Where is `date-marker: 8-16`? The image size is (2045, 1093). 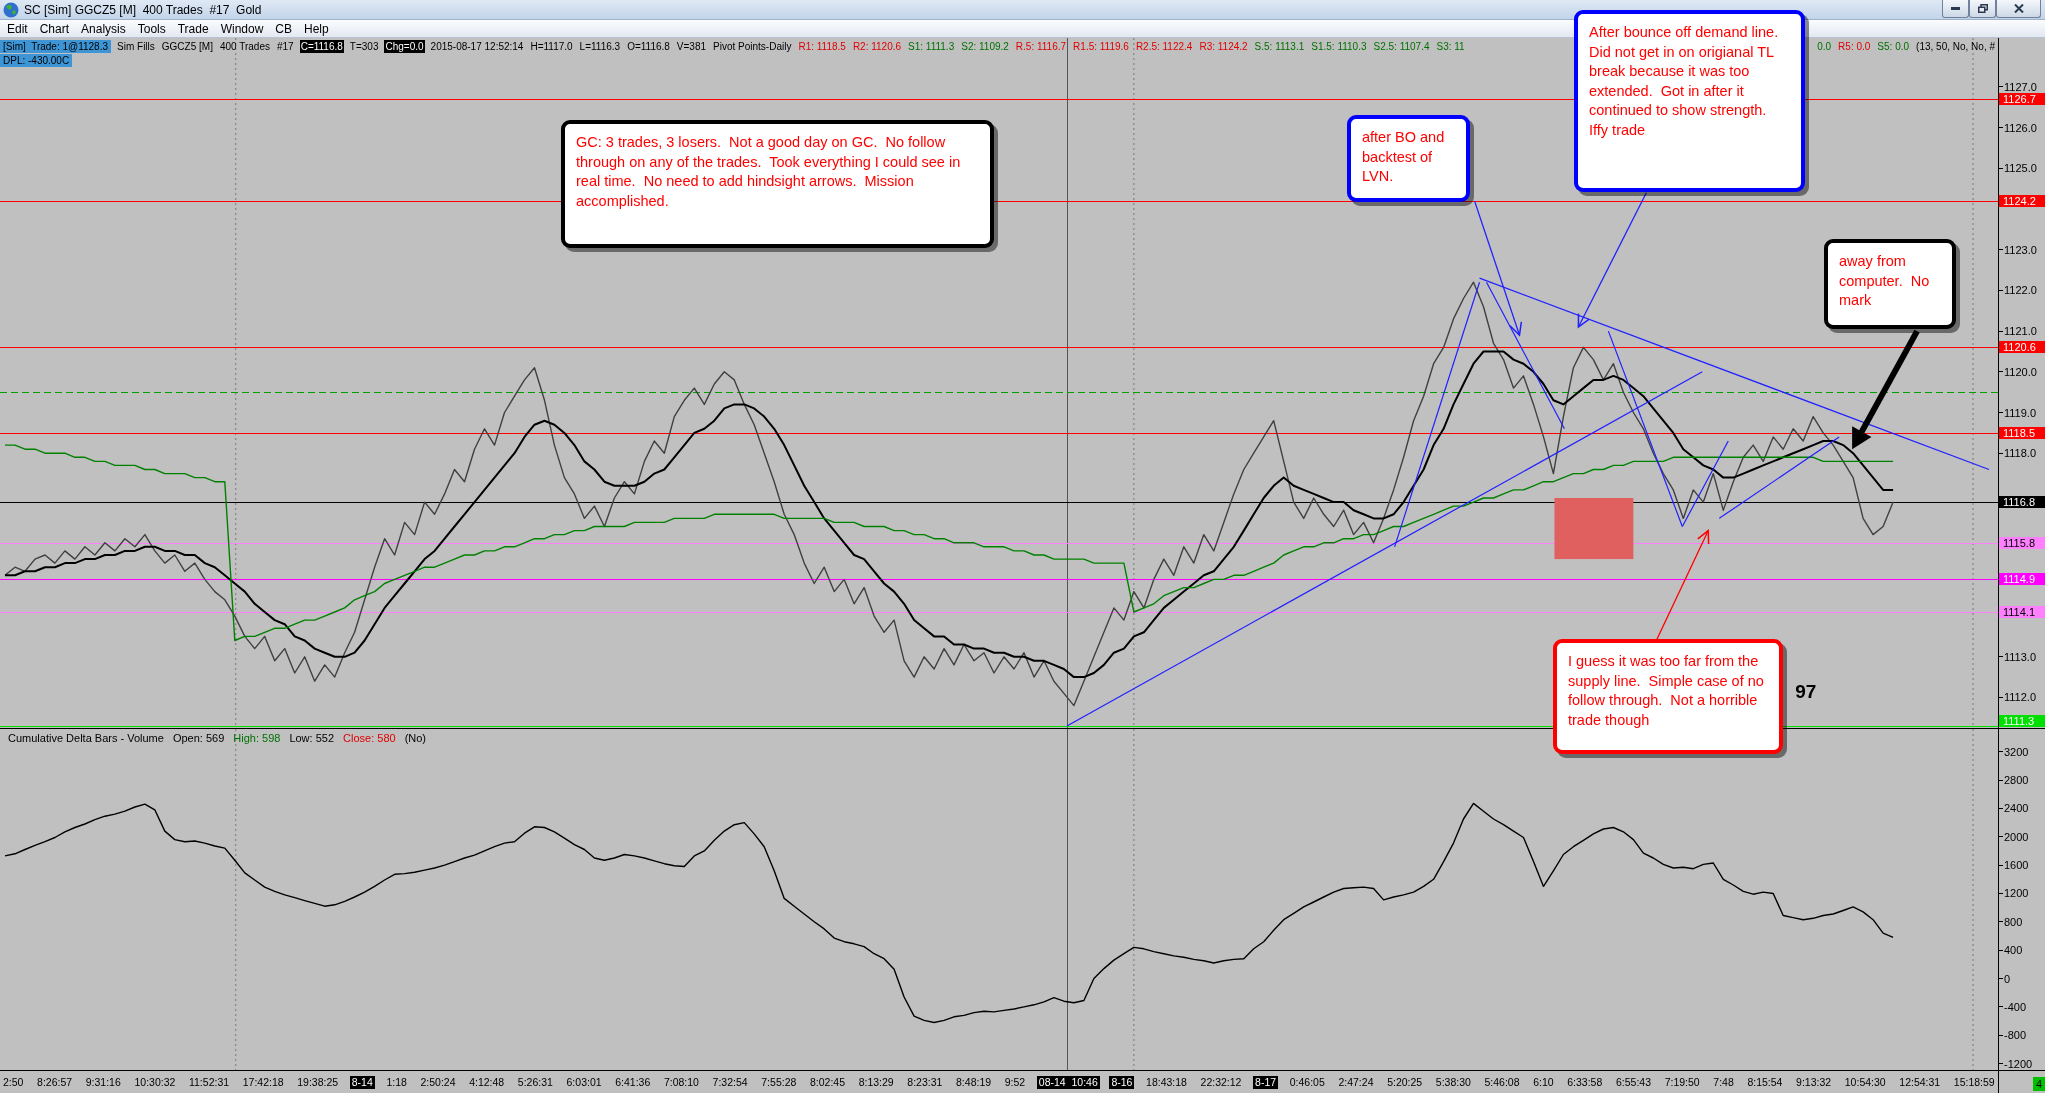
date-marker: 8-16 is located at coordinates (1122, 1082).